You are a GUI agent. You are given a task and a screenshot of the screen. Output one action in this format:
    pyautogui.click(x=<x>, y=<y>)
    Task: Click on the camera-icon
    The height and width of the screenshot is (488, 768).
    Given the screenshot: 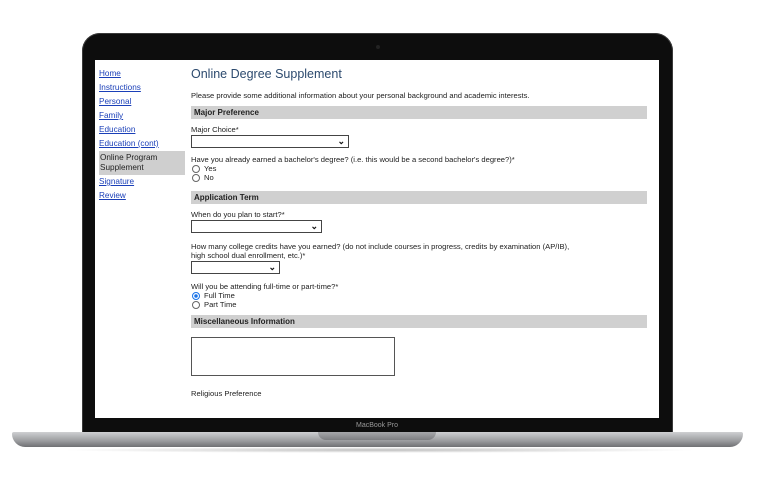 What is the action you would take?
    pyautogui.click(x=378, y=47)
    